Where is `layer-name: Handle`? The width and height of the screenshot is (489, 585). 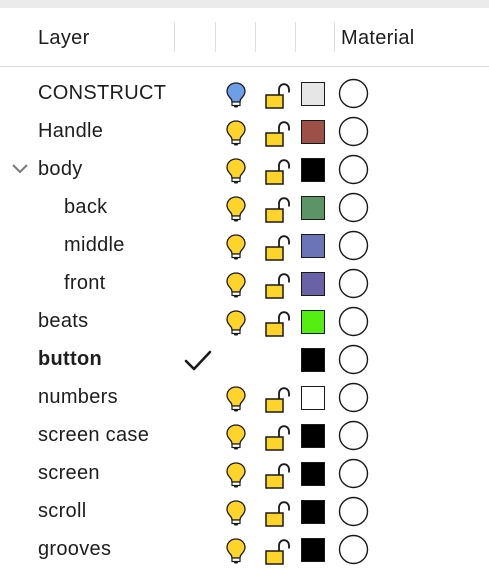
layer-name: Handle is located at coordinates (70, 131).